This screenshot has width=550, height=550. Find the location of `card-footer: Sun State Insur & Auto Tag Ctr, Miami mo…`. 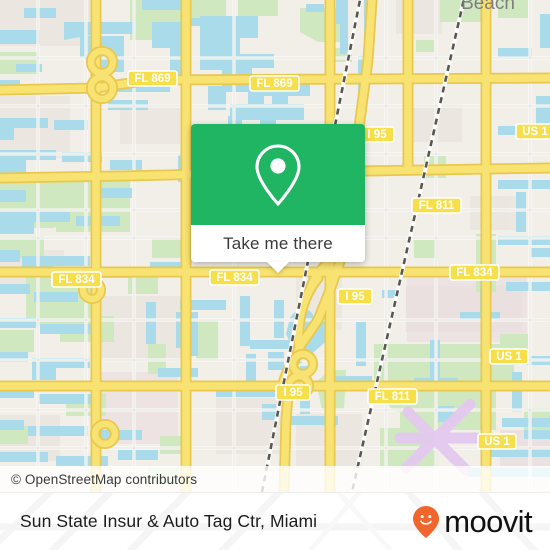

card-footer: Sun State Insur & Auto Tag Ctr, Miami mo… is located at coordinates (275, 521).